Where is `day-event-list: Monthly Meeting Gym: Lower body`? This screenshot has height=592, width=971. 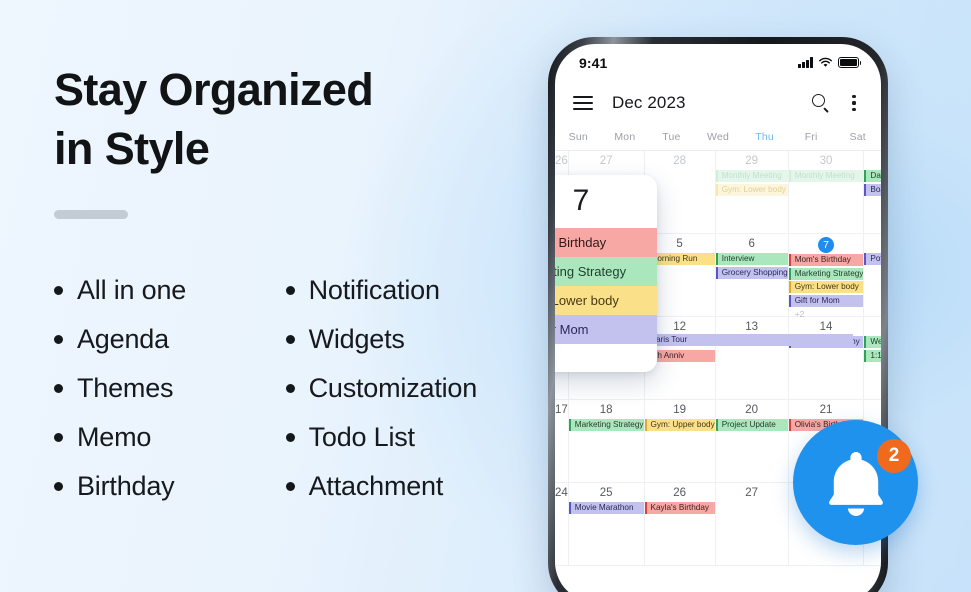
day-event-list: Monthly Meeting Gym: Lower body is located at coordinates (751, 183).